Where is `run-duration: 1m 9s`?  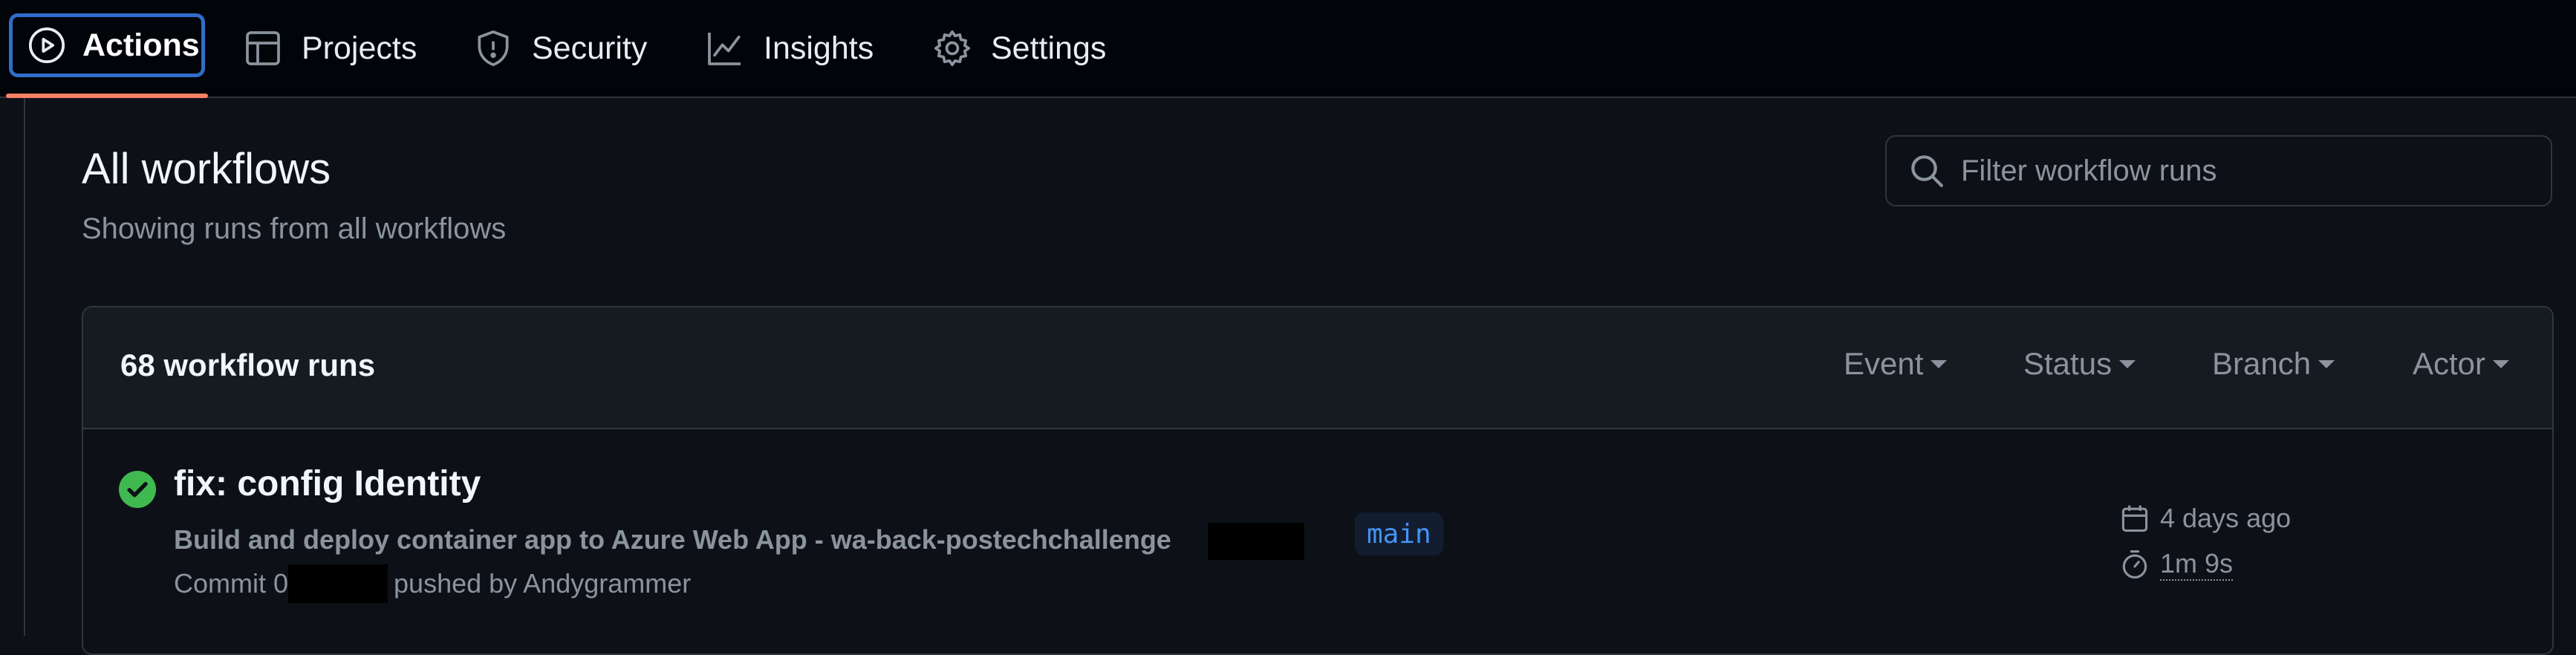
run-duration: 1m 9s is located at coordinates (2176, 564).